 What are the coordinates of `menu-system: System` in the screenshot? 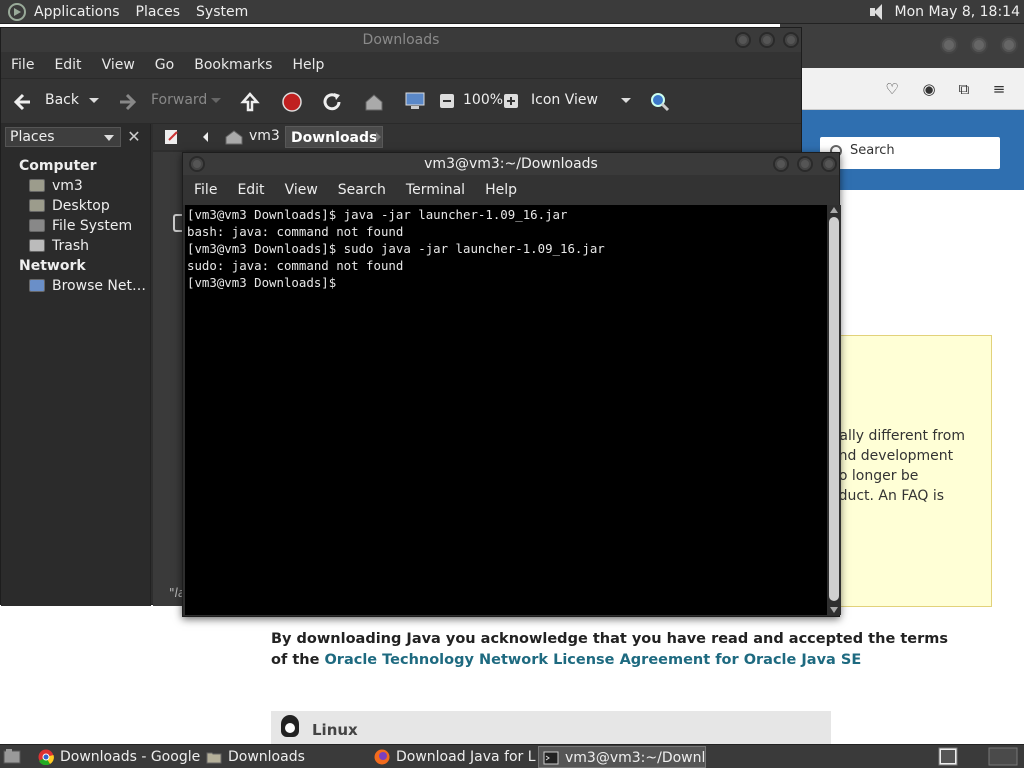 It's located at (222, 12).